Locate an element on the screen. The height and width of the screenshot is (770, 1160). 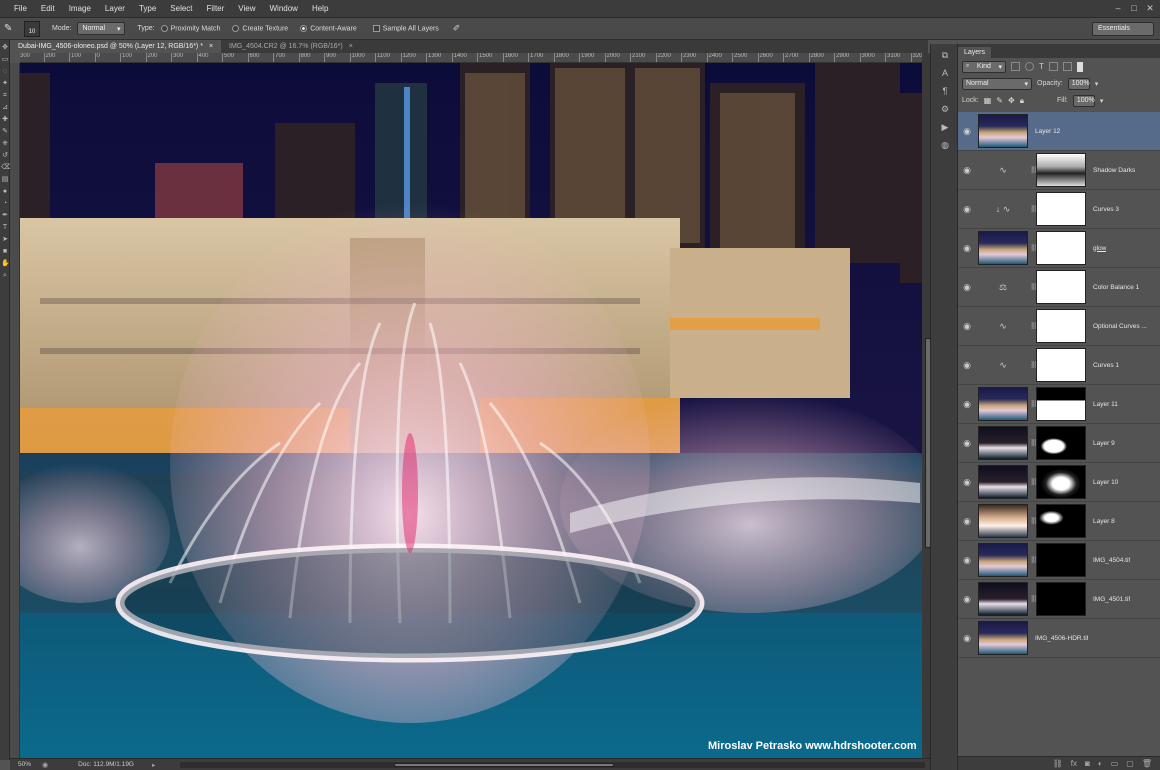
content-aware-radio: Content-Aware is located at coordinates (328, 28).